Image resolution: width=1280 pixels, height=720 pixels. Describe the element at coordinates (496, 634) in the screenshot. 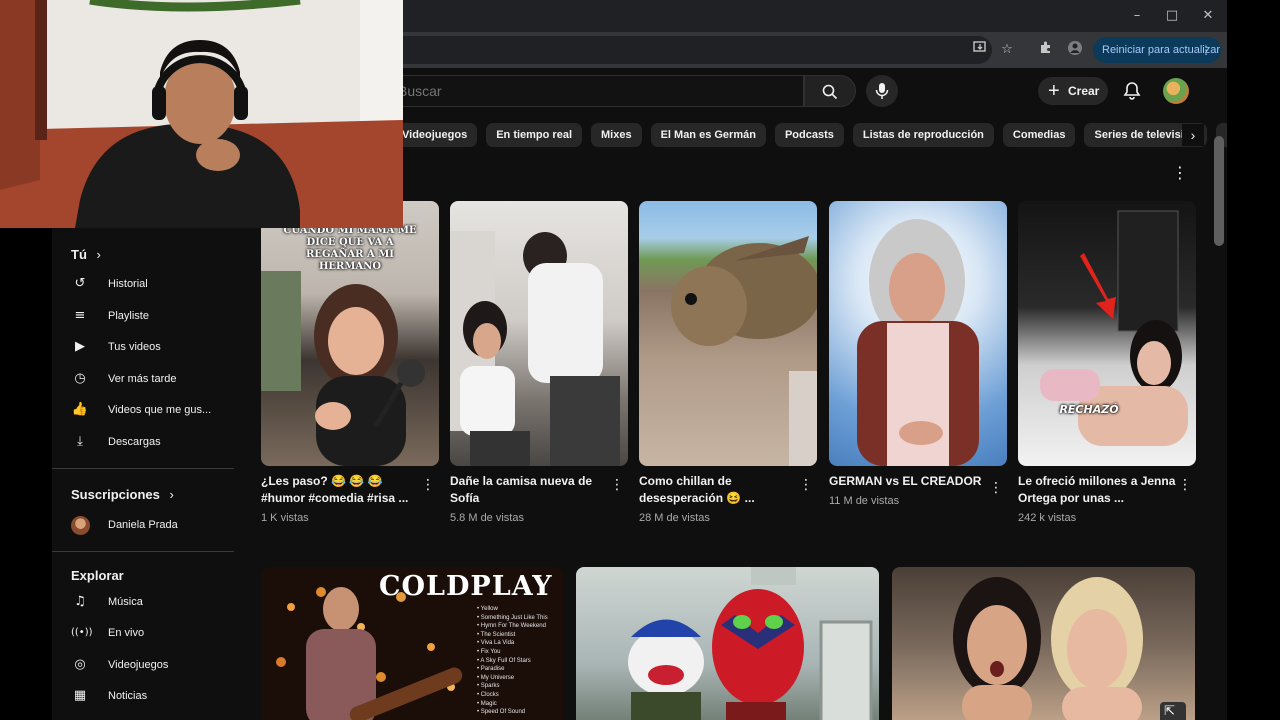

I see `tracklist-item: • The Scientist` at that location.